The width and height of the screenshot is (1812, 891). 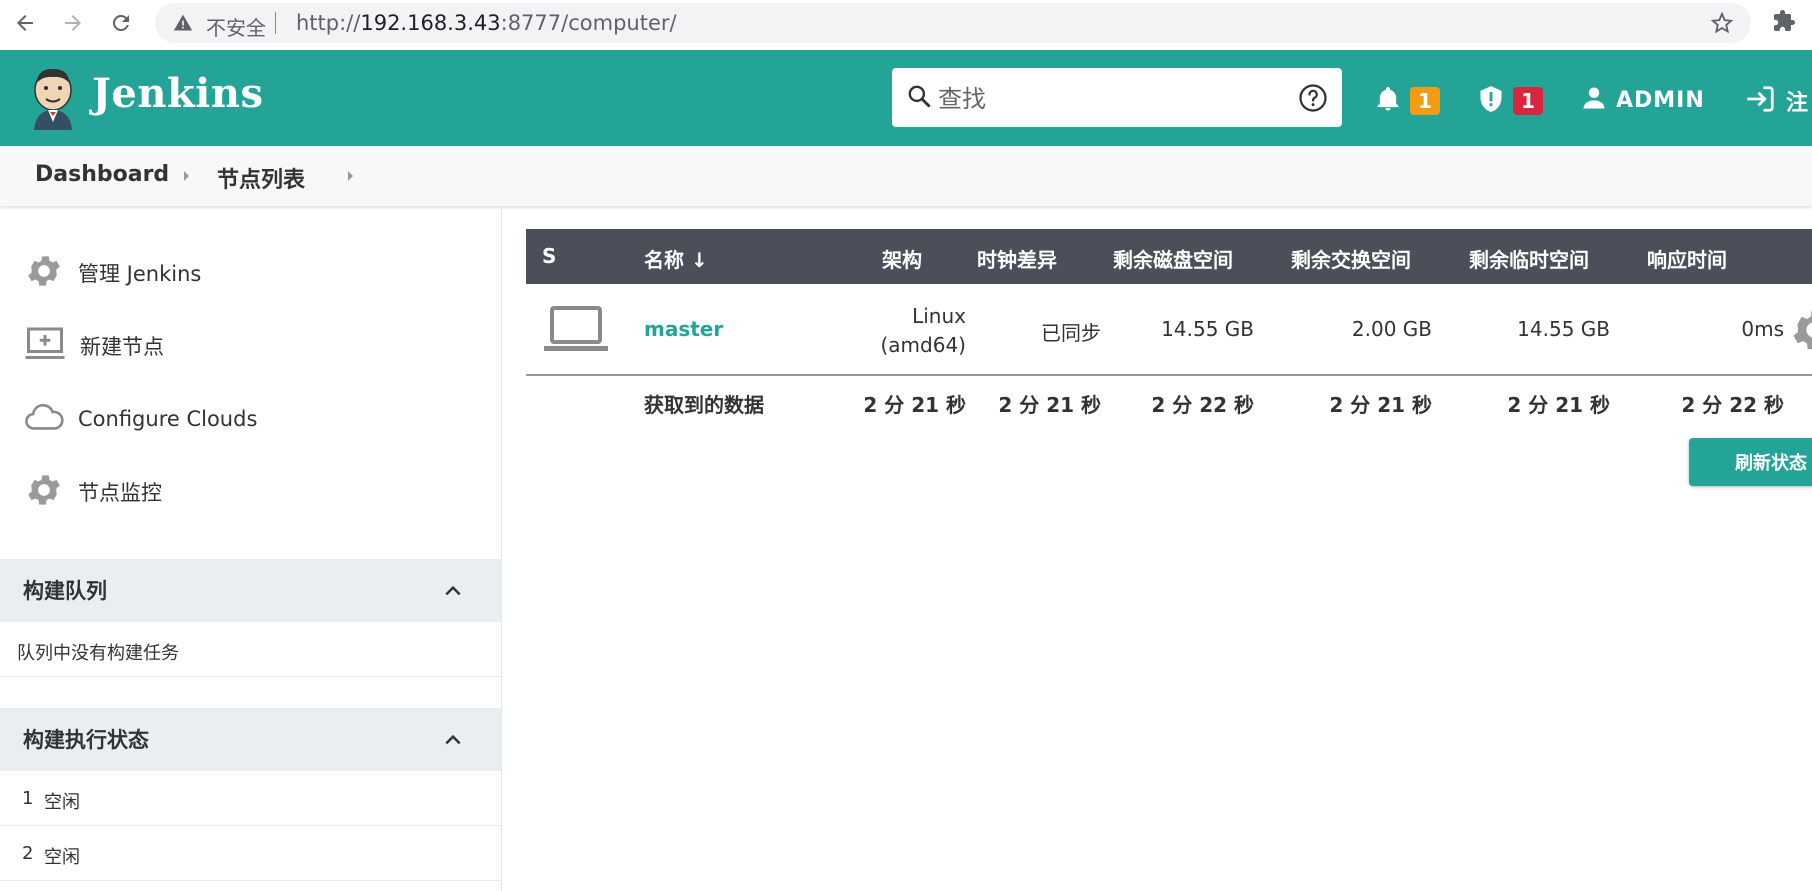 I want to click on notifications-badge: 1, so click(x=1425, y=101).